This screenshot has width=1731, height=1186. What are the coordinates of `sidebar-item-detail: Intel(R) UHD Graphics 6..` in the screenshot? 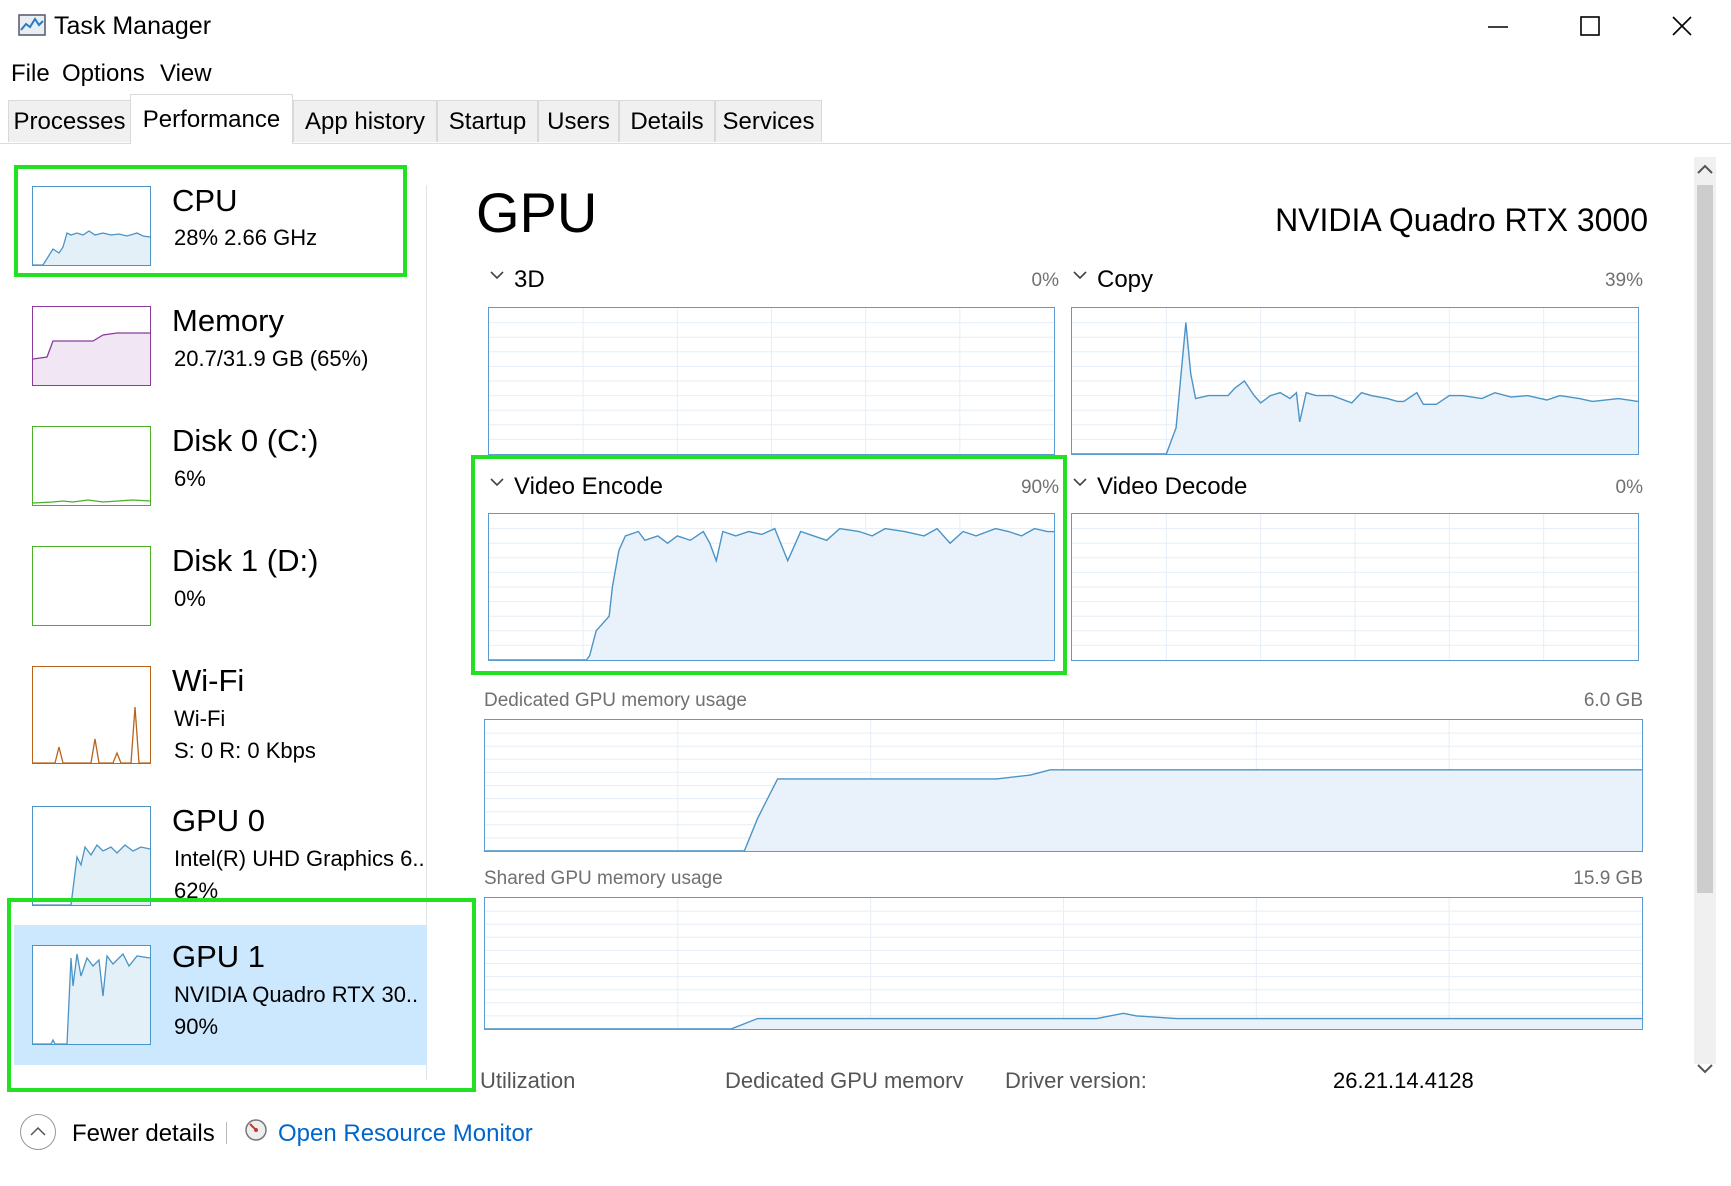 It's located at (299, 858).